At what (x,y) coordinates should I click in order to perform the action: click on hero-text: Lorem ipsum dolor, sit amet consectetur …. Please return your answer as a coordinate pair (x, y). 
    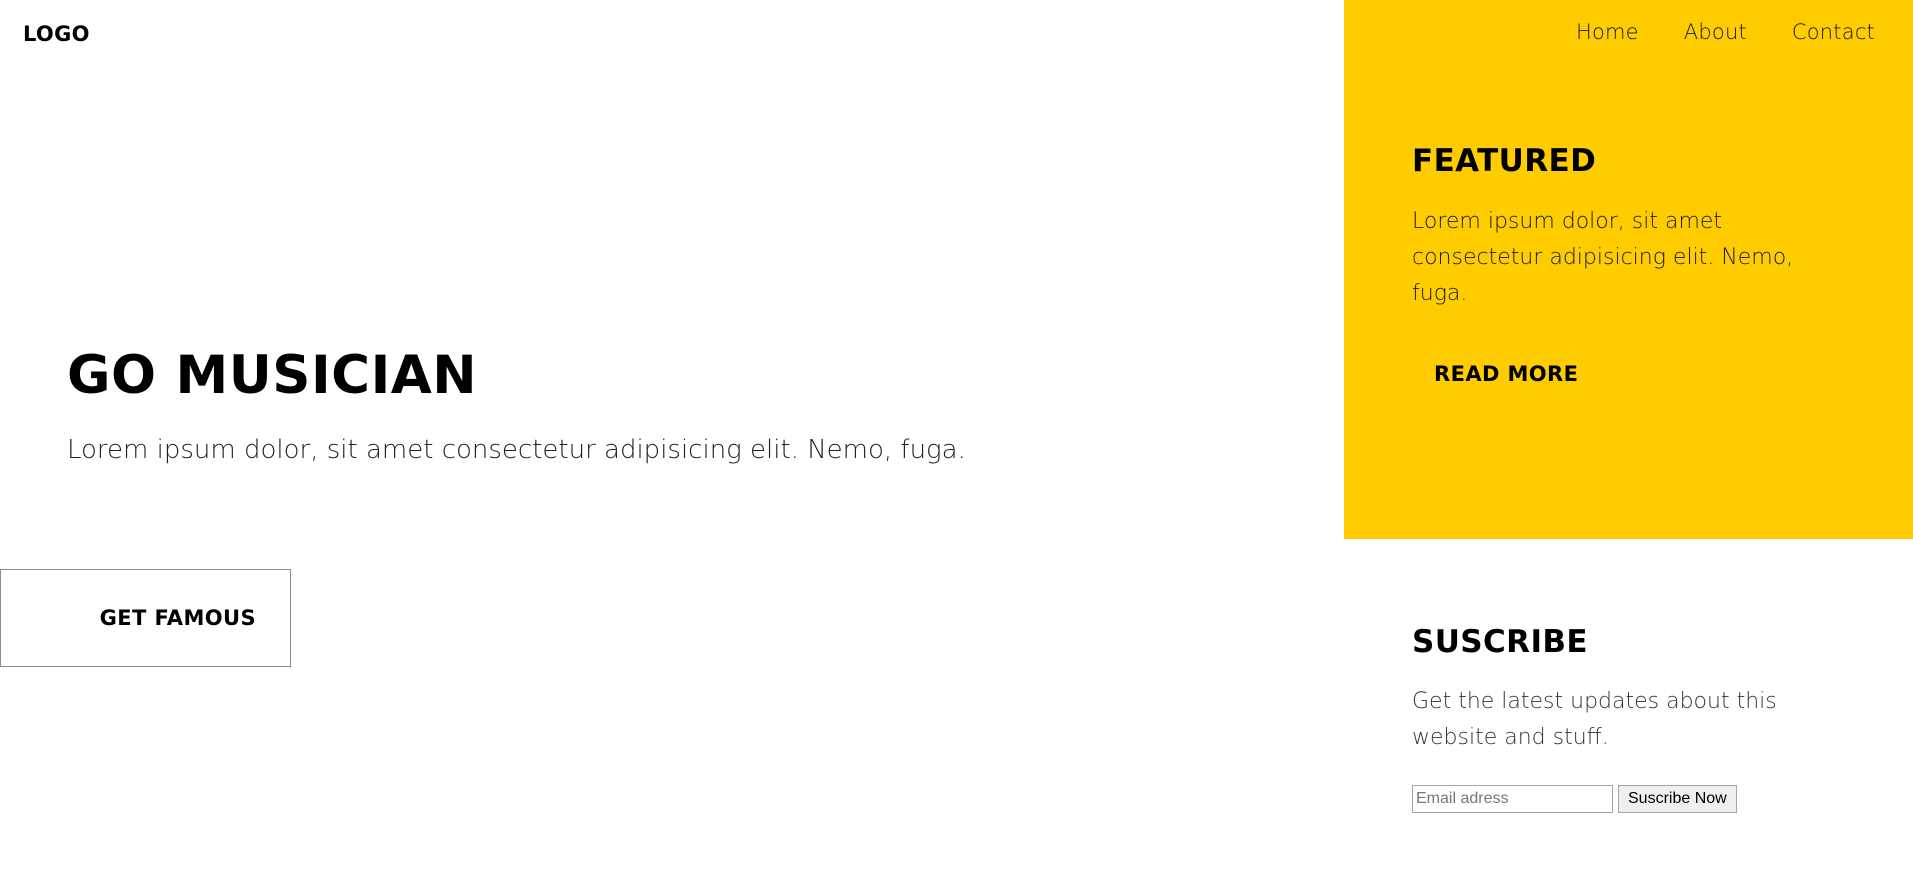
    Looking at the image, I should click on (516, 450).